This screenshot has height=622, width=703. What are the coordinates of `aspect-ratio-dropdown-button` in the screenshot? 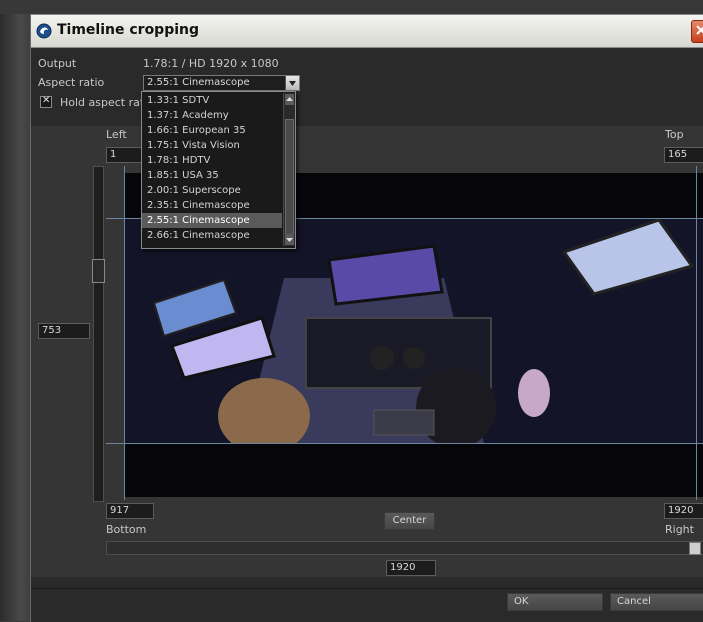 It's located at (292, 83).